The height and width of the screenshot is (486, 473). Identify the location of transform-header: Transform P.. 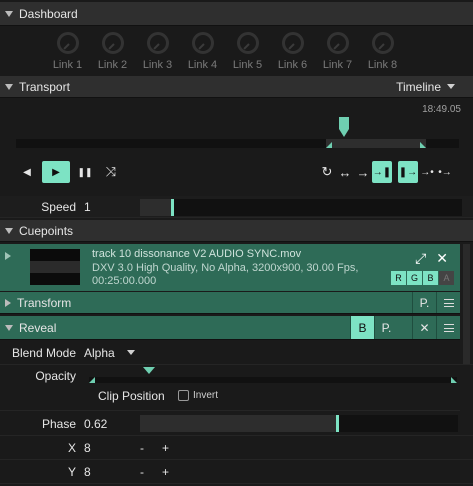
(230, 303).